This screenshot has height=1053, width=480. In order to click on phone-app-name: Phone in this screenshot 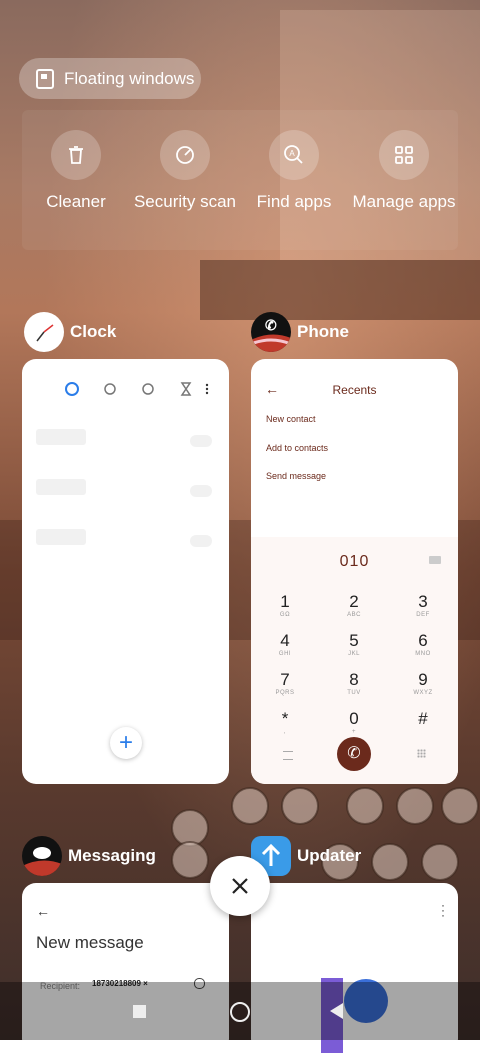, I will do `click(323, 331)`.